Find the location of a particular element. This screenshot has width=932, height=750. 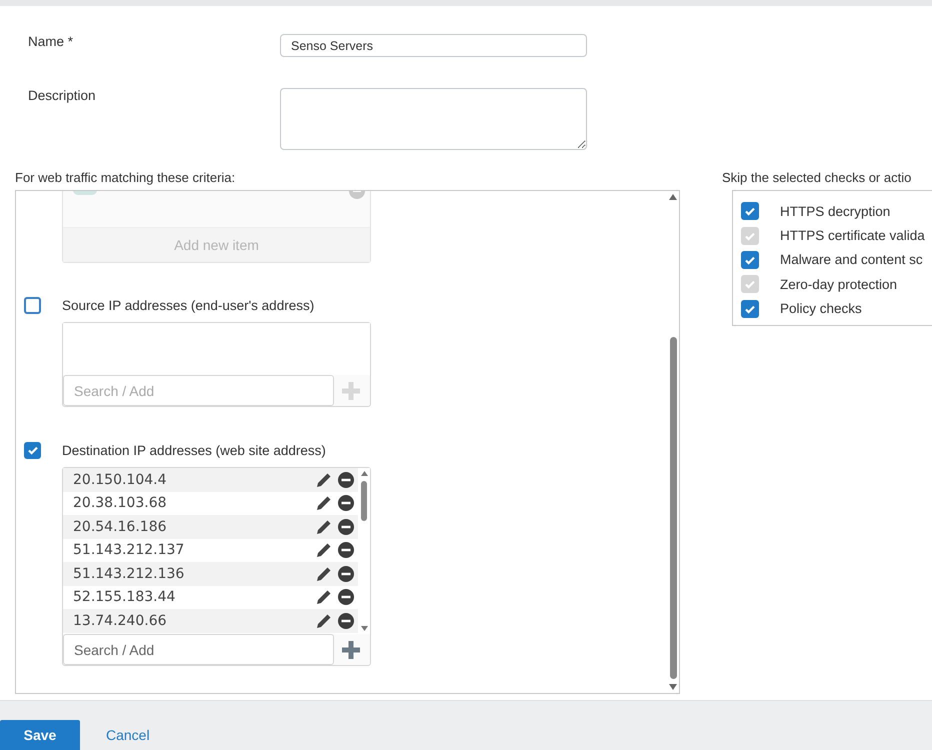

cancel-link: Cancel is located at coordinates (128, 735).